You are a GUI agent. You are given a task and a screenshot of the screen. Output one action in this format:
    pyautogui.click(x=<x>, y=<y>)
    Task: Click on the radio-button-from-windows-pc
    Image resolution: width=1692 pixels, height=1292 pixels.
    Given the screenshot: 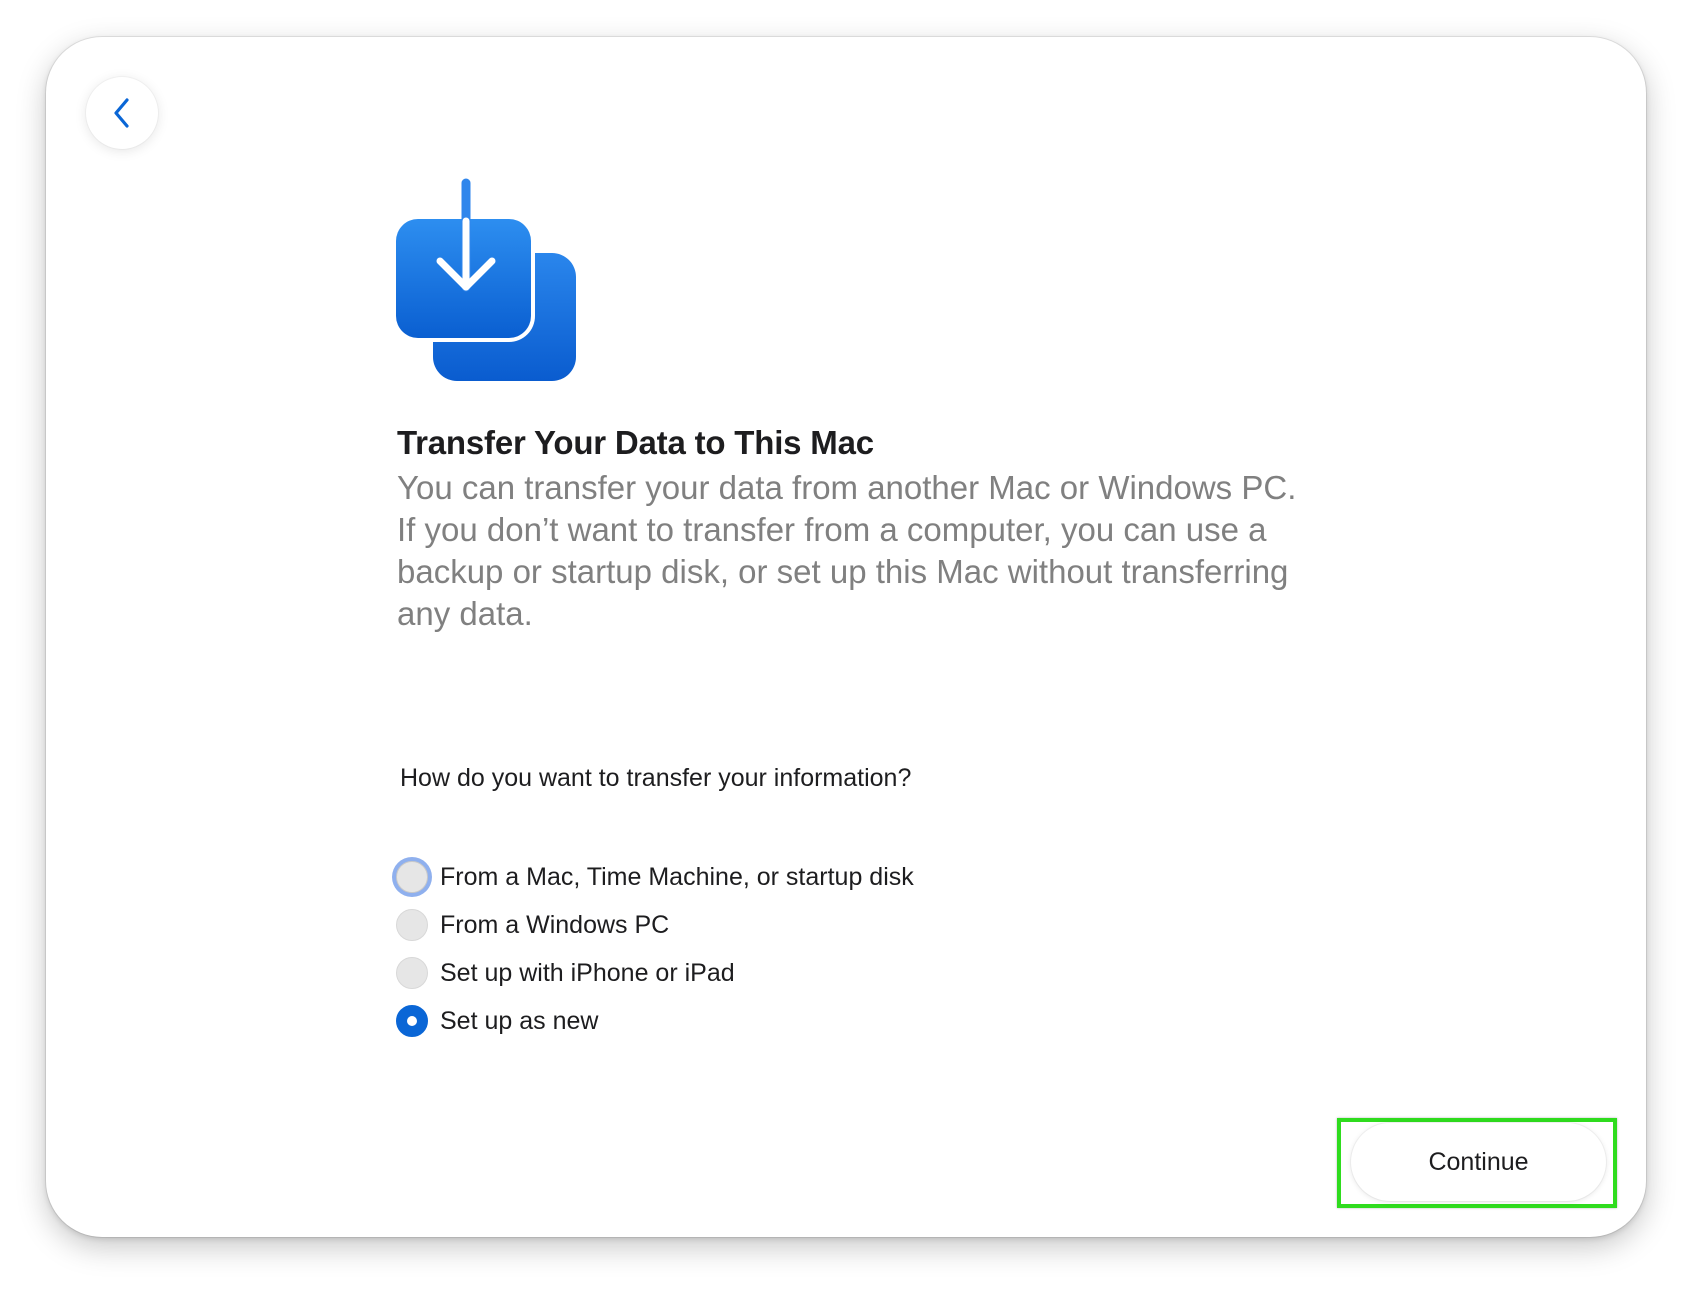 What is the action you would take?
    pyautogui.click(x=412, y=925)
    